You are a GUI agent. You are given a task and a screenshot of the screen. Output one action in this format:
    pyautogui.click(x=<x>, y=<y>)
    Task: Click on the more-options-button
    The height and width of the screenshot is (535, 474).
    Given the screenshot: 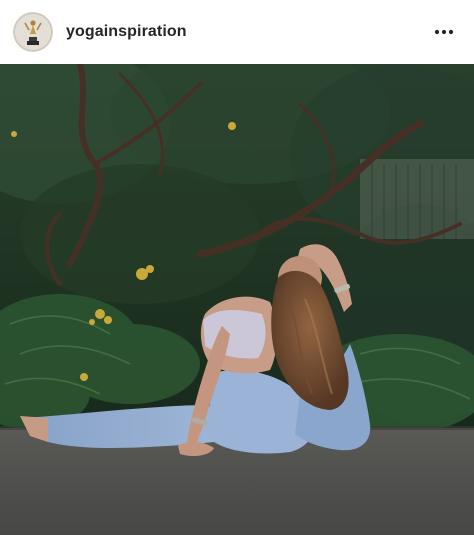 What is the action you would take?
    pyautogui.click(x=444, y=32)
    